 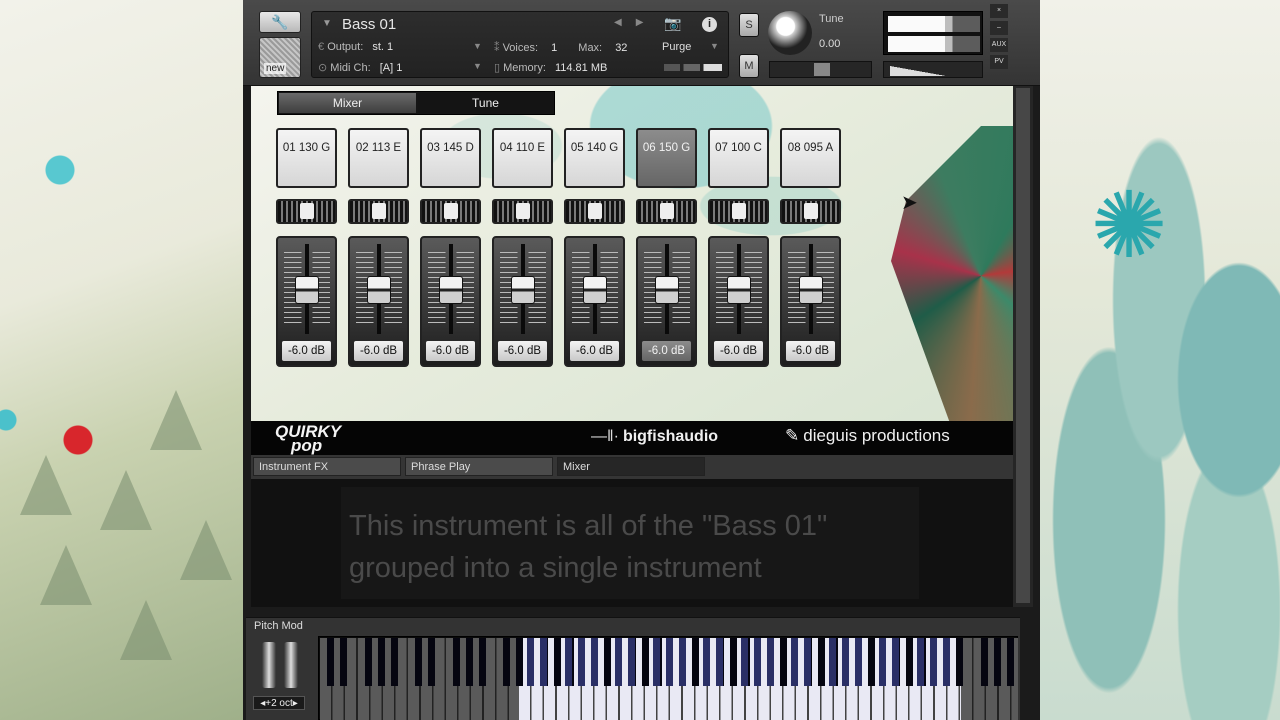 I want to click on channel-fader-7: -6.0 dB, so click(x=738, y=301).